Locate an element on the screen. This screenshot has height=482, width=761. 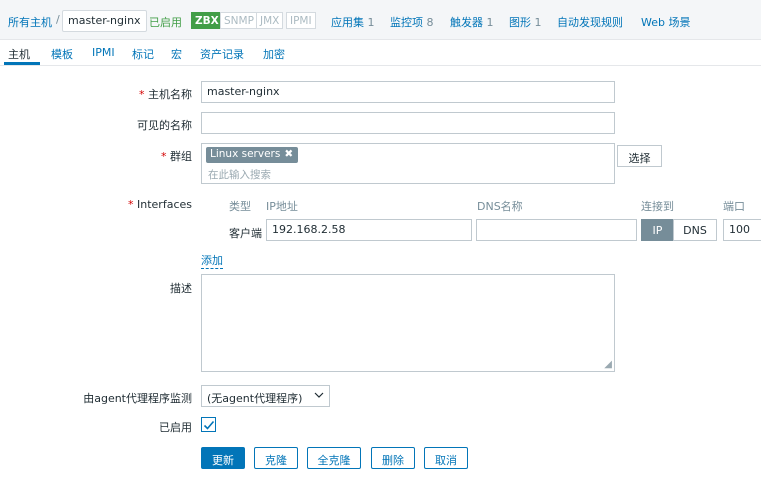
visible-name-input is located at coordinates (408, 123).